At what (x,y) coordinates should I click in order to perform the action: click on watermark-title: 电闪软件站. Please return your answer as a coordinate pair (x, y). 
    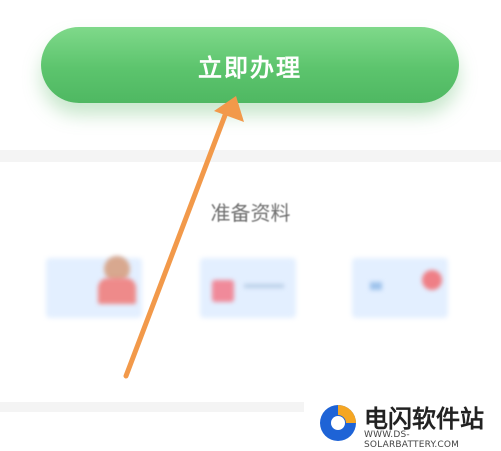
    Looking at the image, I should click on (424, 419).